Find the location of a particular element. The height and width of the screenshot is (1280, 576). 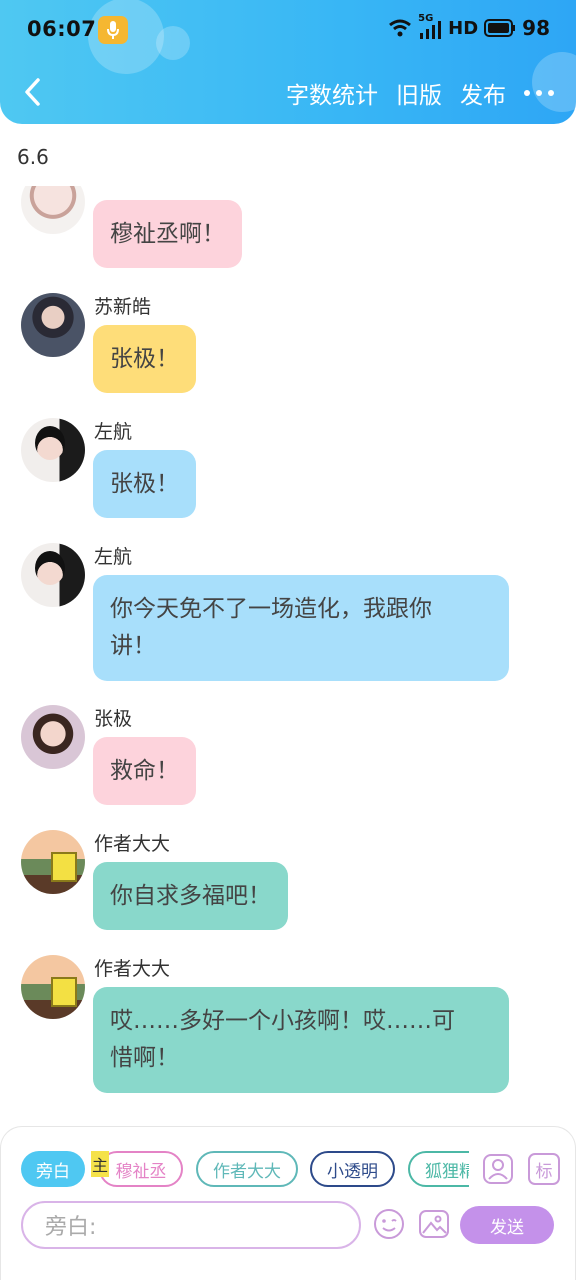

role-chip-narrator: 旁白 is located at coordinates (53, 1169).